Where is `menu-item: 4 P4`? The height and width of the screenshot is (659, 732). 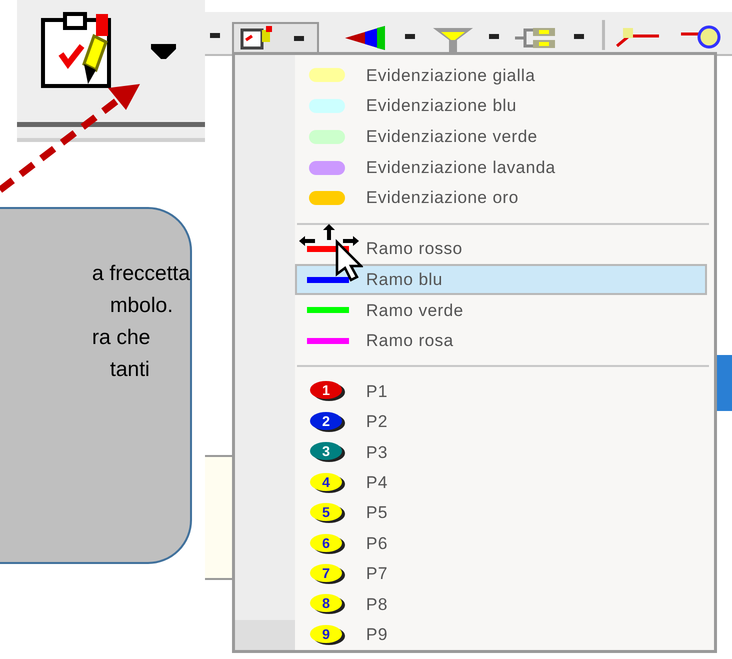
menu-item: 4 P4 is located at coordinates (503, 483).